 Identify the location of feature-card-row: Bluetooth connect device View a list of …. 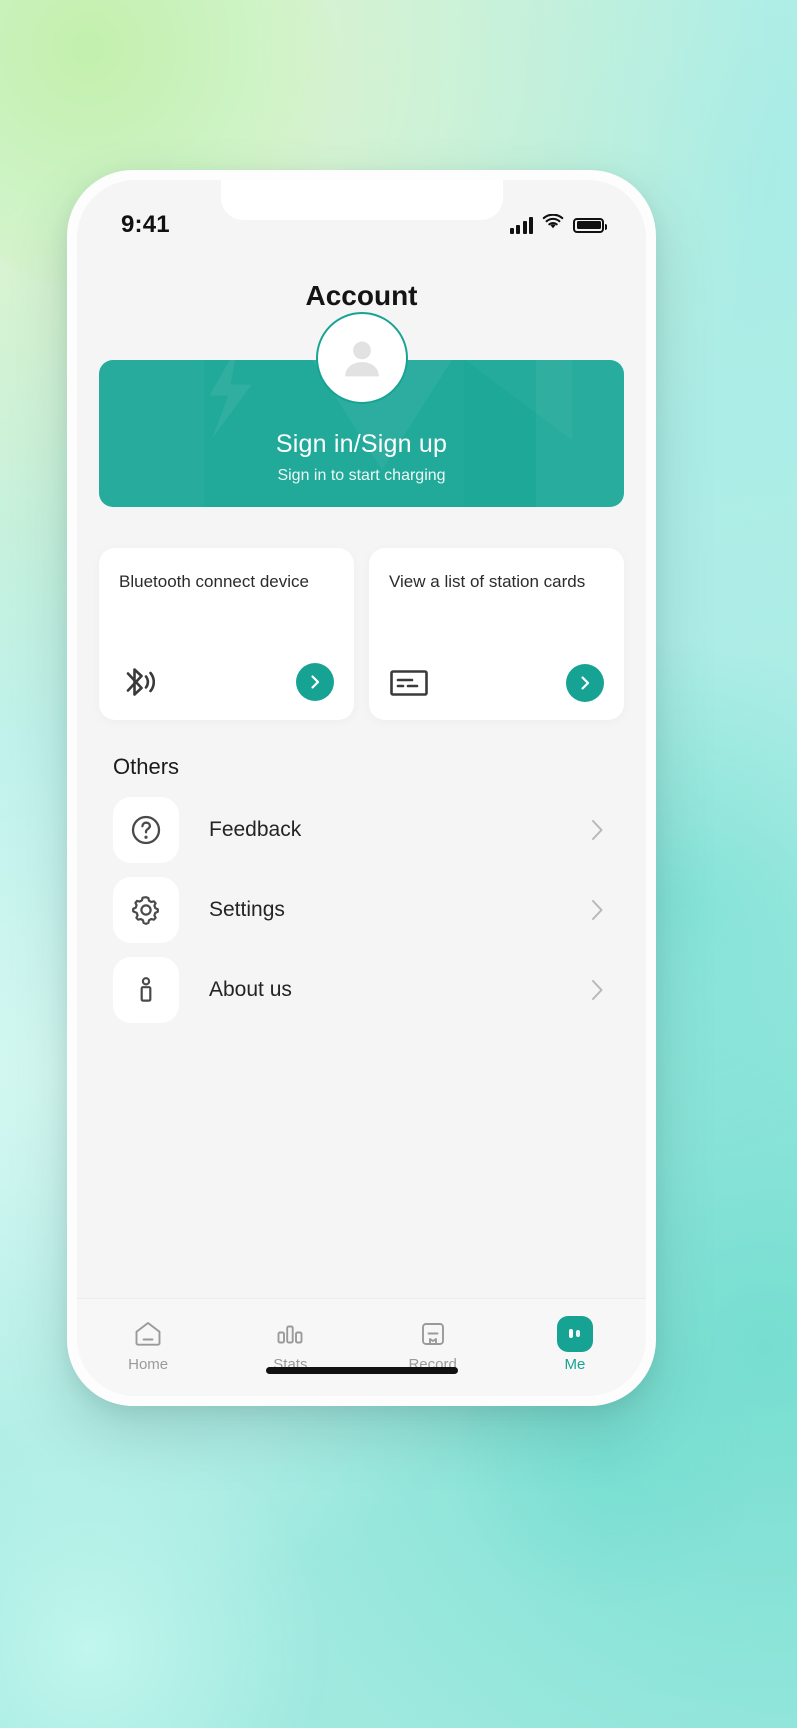
(361, 634).